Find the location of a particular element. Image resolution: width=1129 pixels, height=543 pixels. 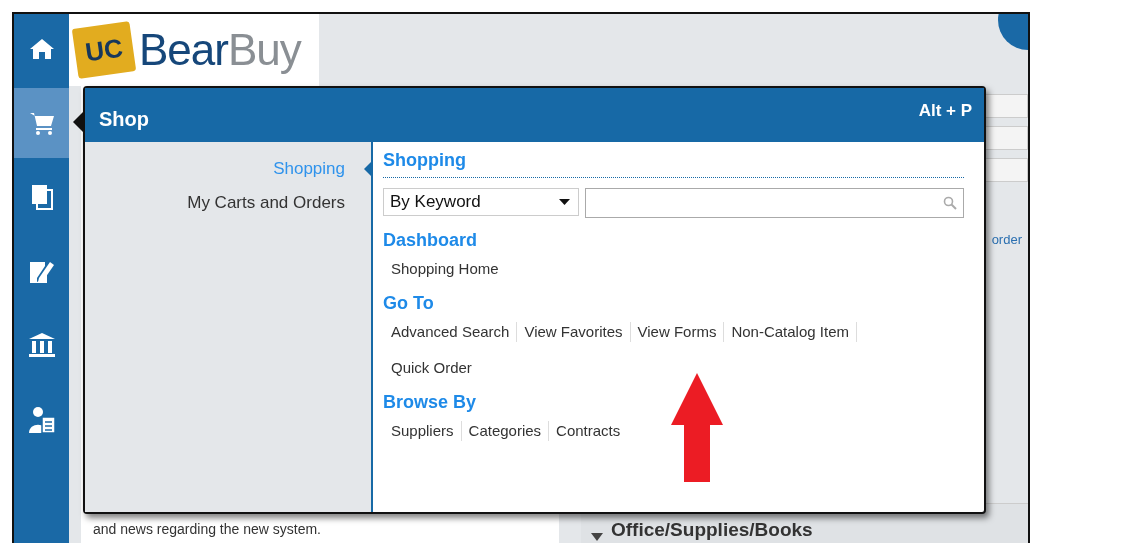

section-heading: Dashboard is located at coordinates (431, 240).